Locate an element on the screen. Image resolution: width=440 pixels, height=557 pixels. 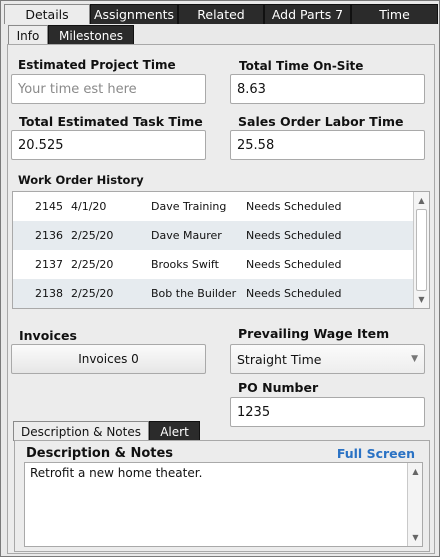
history-row: 2136 2/25/20 Dave Maurer Needs Scheduled is located at coordinates (213, 235).